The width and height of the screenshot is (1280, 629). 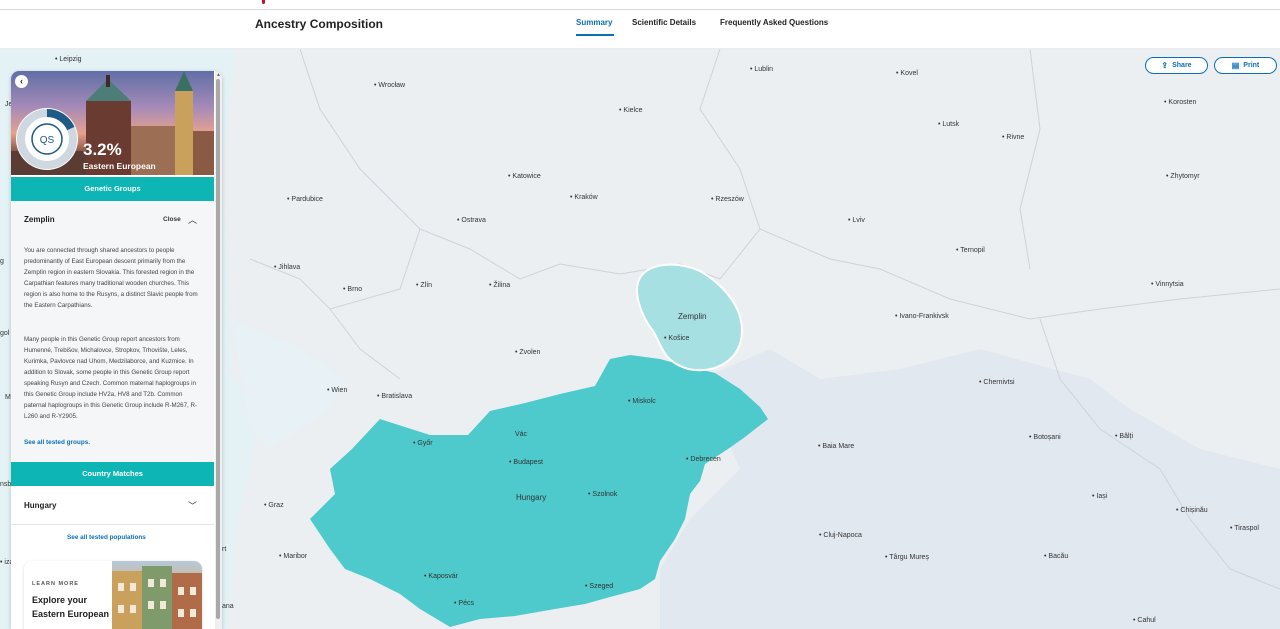 What do you see at coordinates (68, 59) in the screenshot?
I see `map-city-label: • Leipzig` at bounding box center [68, 59].